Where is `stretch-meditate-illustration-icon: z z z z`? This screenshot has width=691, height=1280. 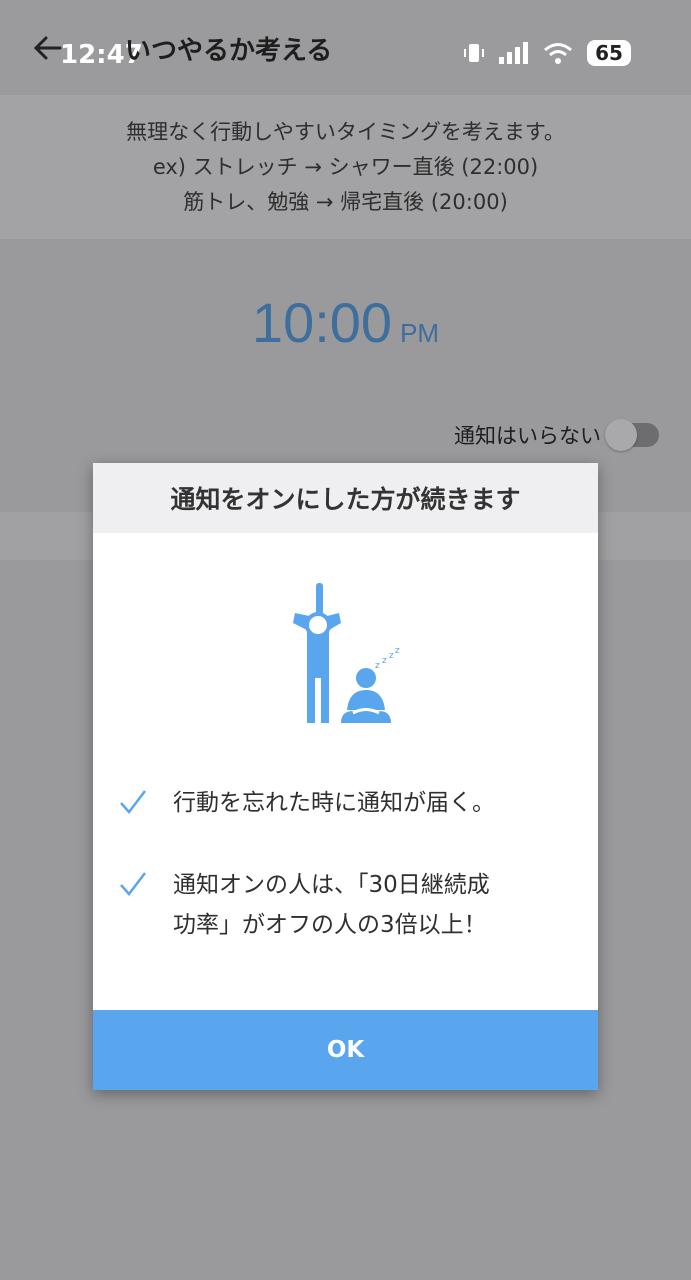
stretch-meditate-illustration-icon: z z z z is located at coordinates (346, 653).